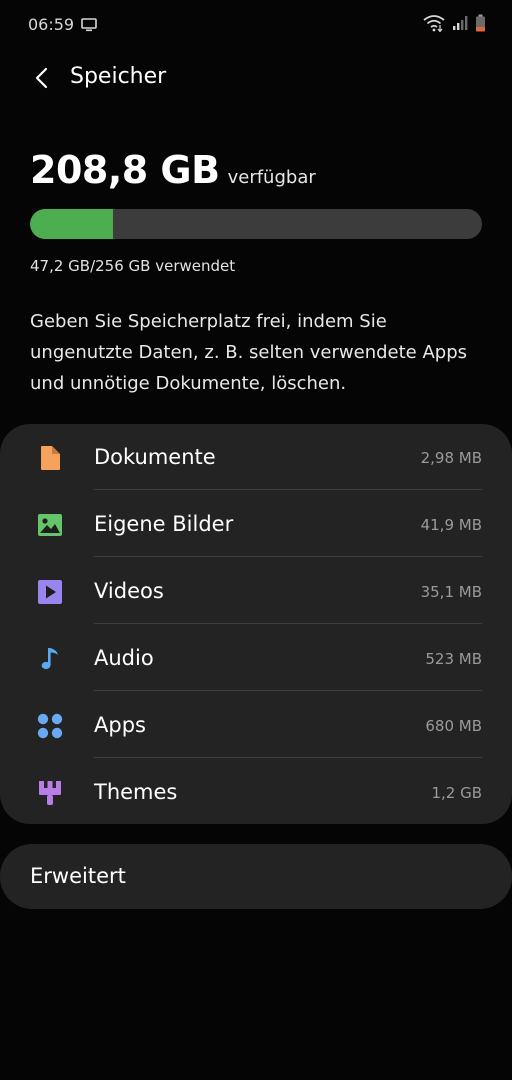 The image size is (512, 1080). What do you see at coordinates (271, 177) in the screenshot?
I see `free-space-label: verfügbar` at bounding box center [271, 177].